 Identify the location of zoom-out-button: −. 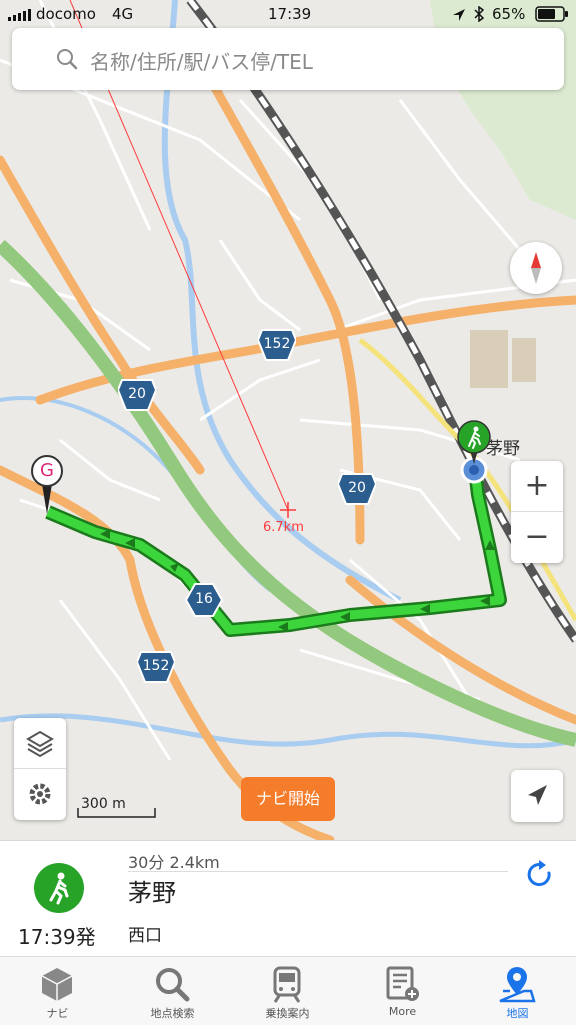
(537, 537).